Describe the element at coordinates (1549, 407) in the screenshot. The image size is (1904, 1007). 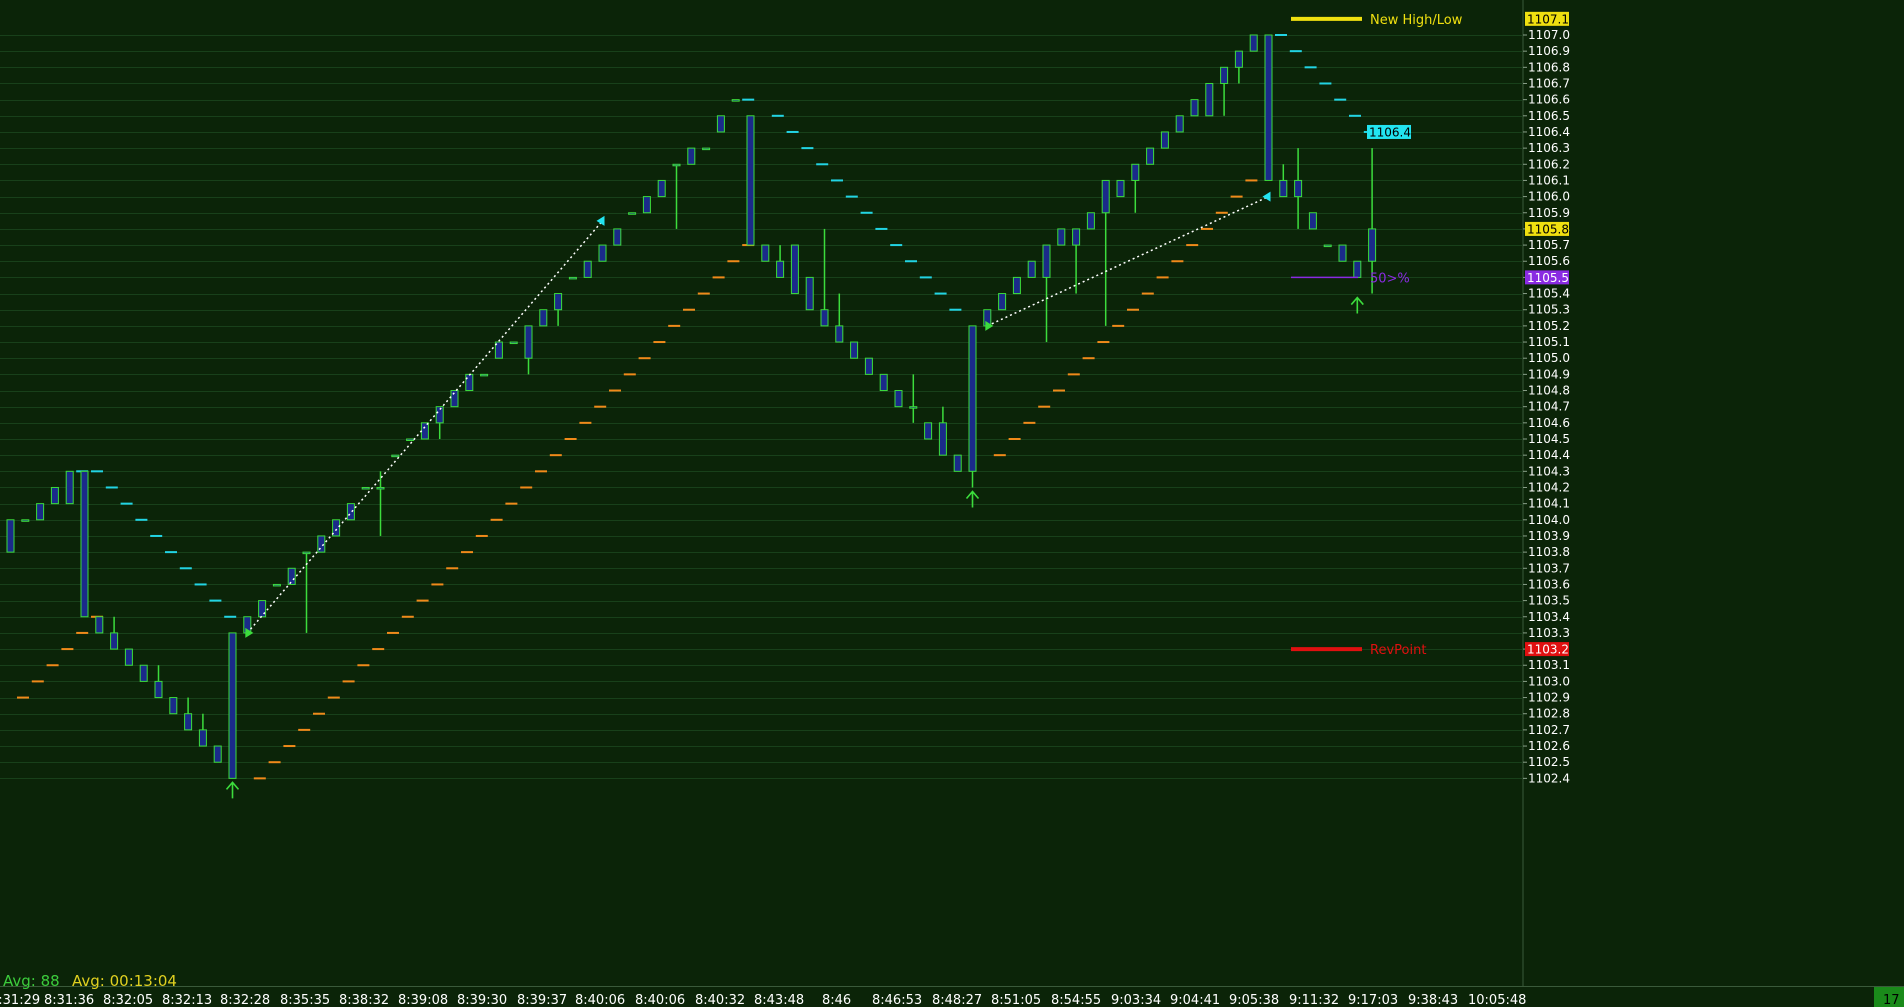
I see `y-tick-label: 1104.7` at that location.